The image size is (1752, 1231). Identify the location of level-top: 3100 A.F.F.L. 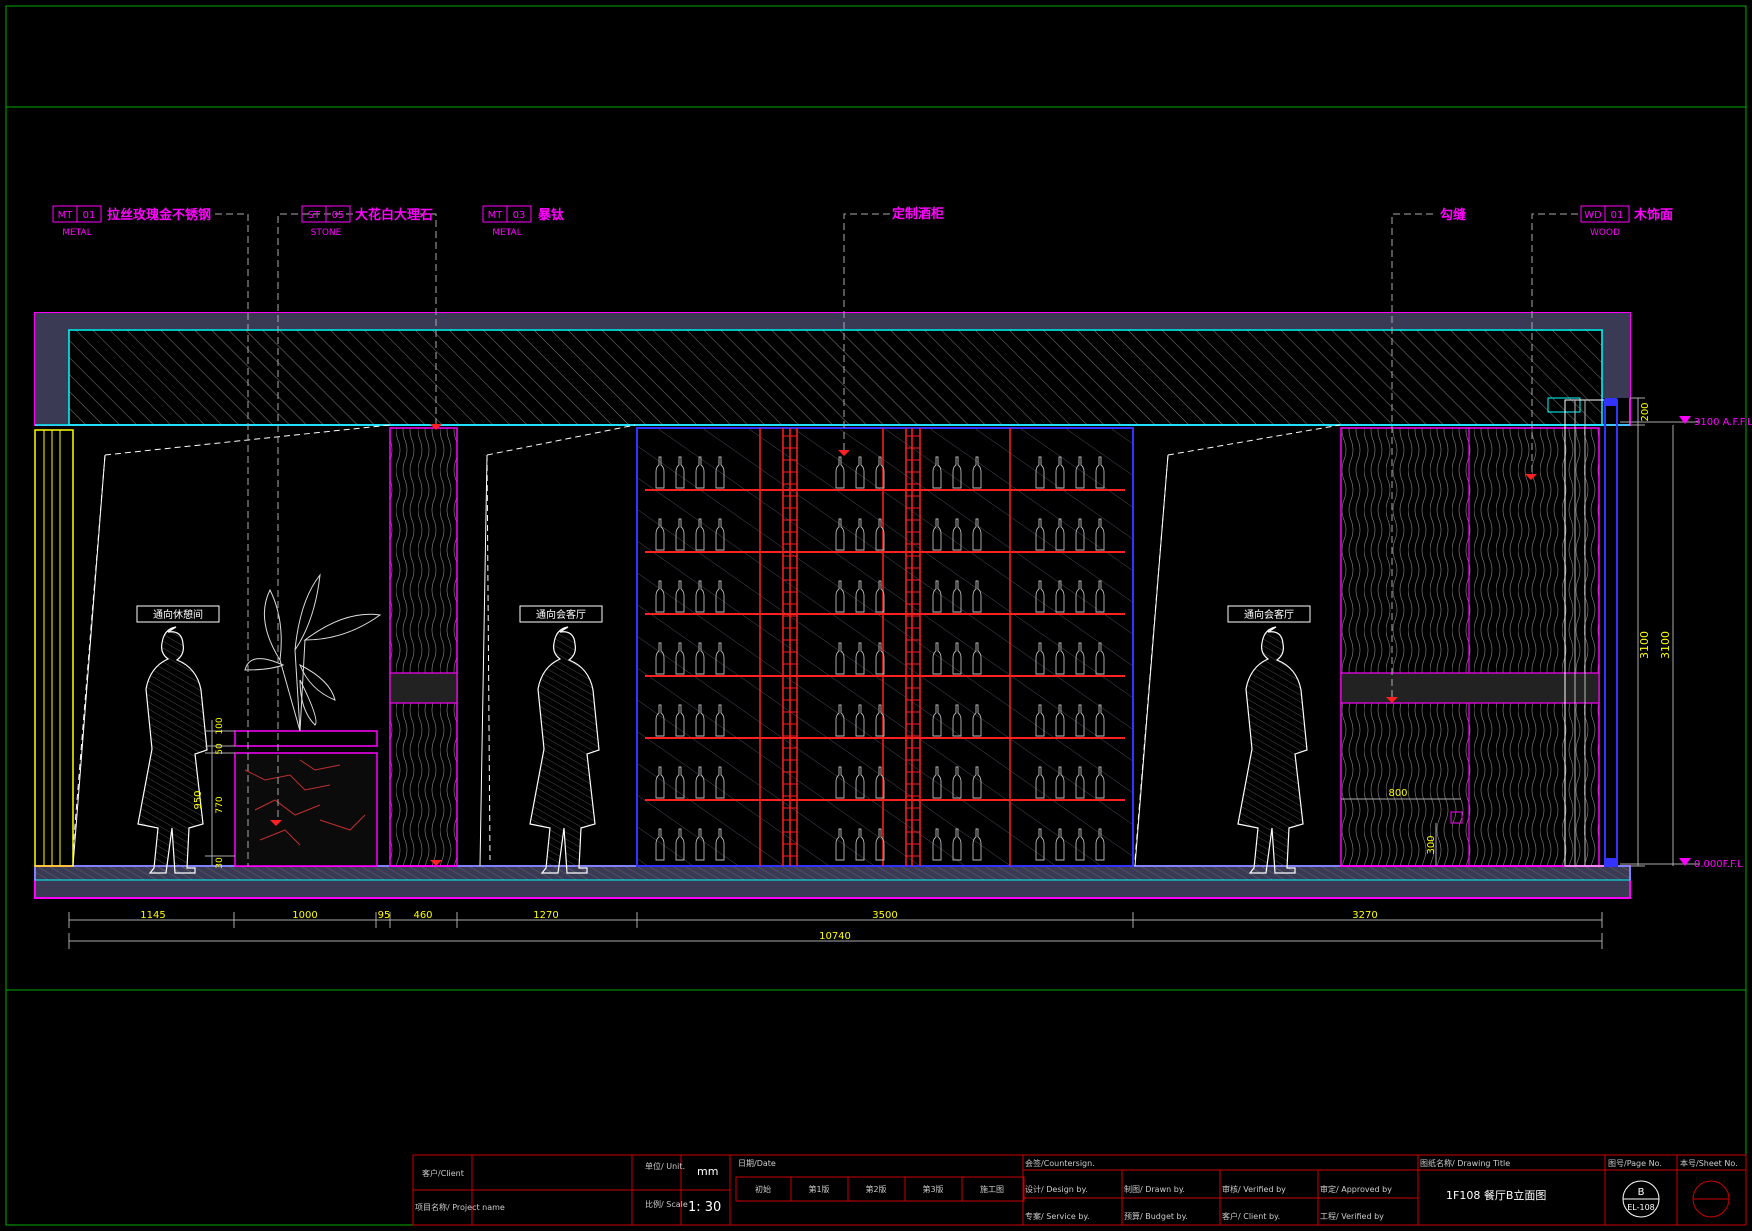
(1723, 422).